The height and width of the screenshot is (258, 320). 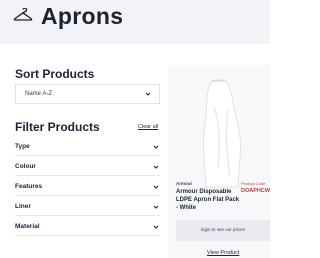 I want to click on filter-label: Colour, so click(x=25, y=166).